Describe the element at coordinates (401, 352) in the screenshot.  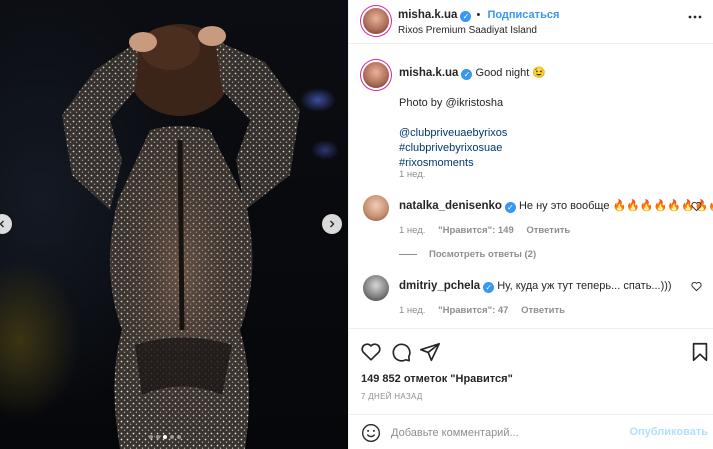
I see `comment-icon` at that location.